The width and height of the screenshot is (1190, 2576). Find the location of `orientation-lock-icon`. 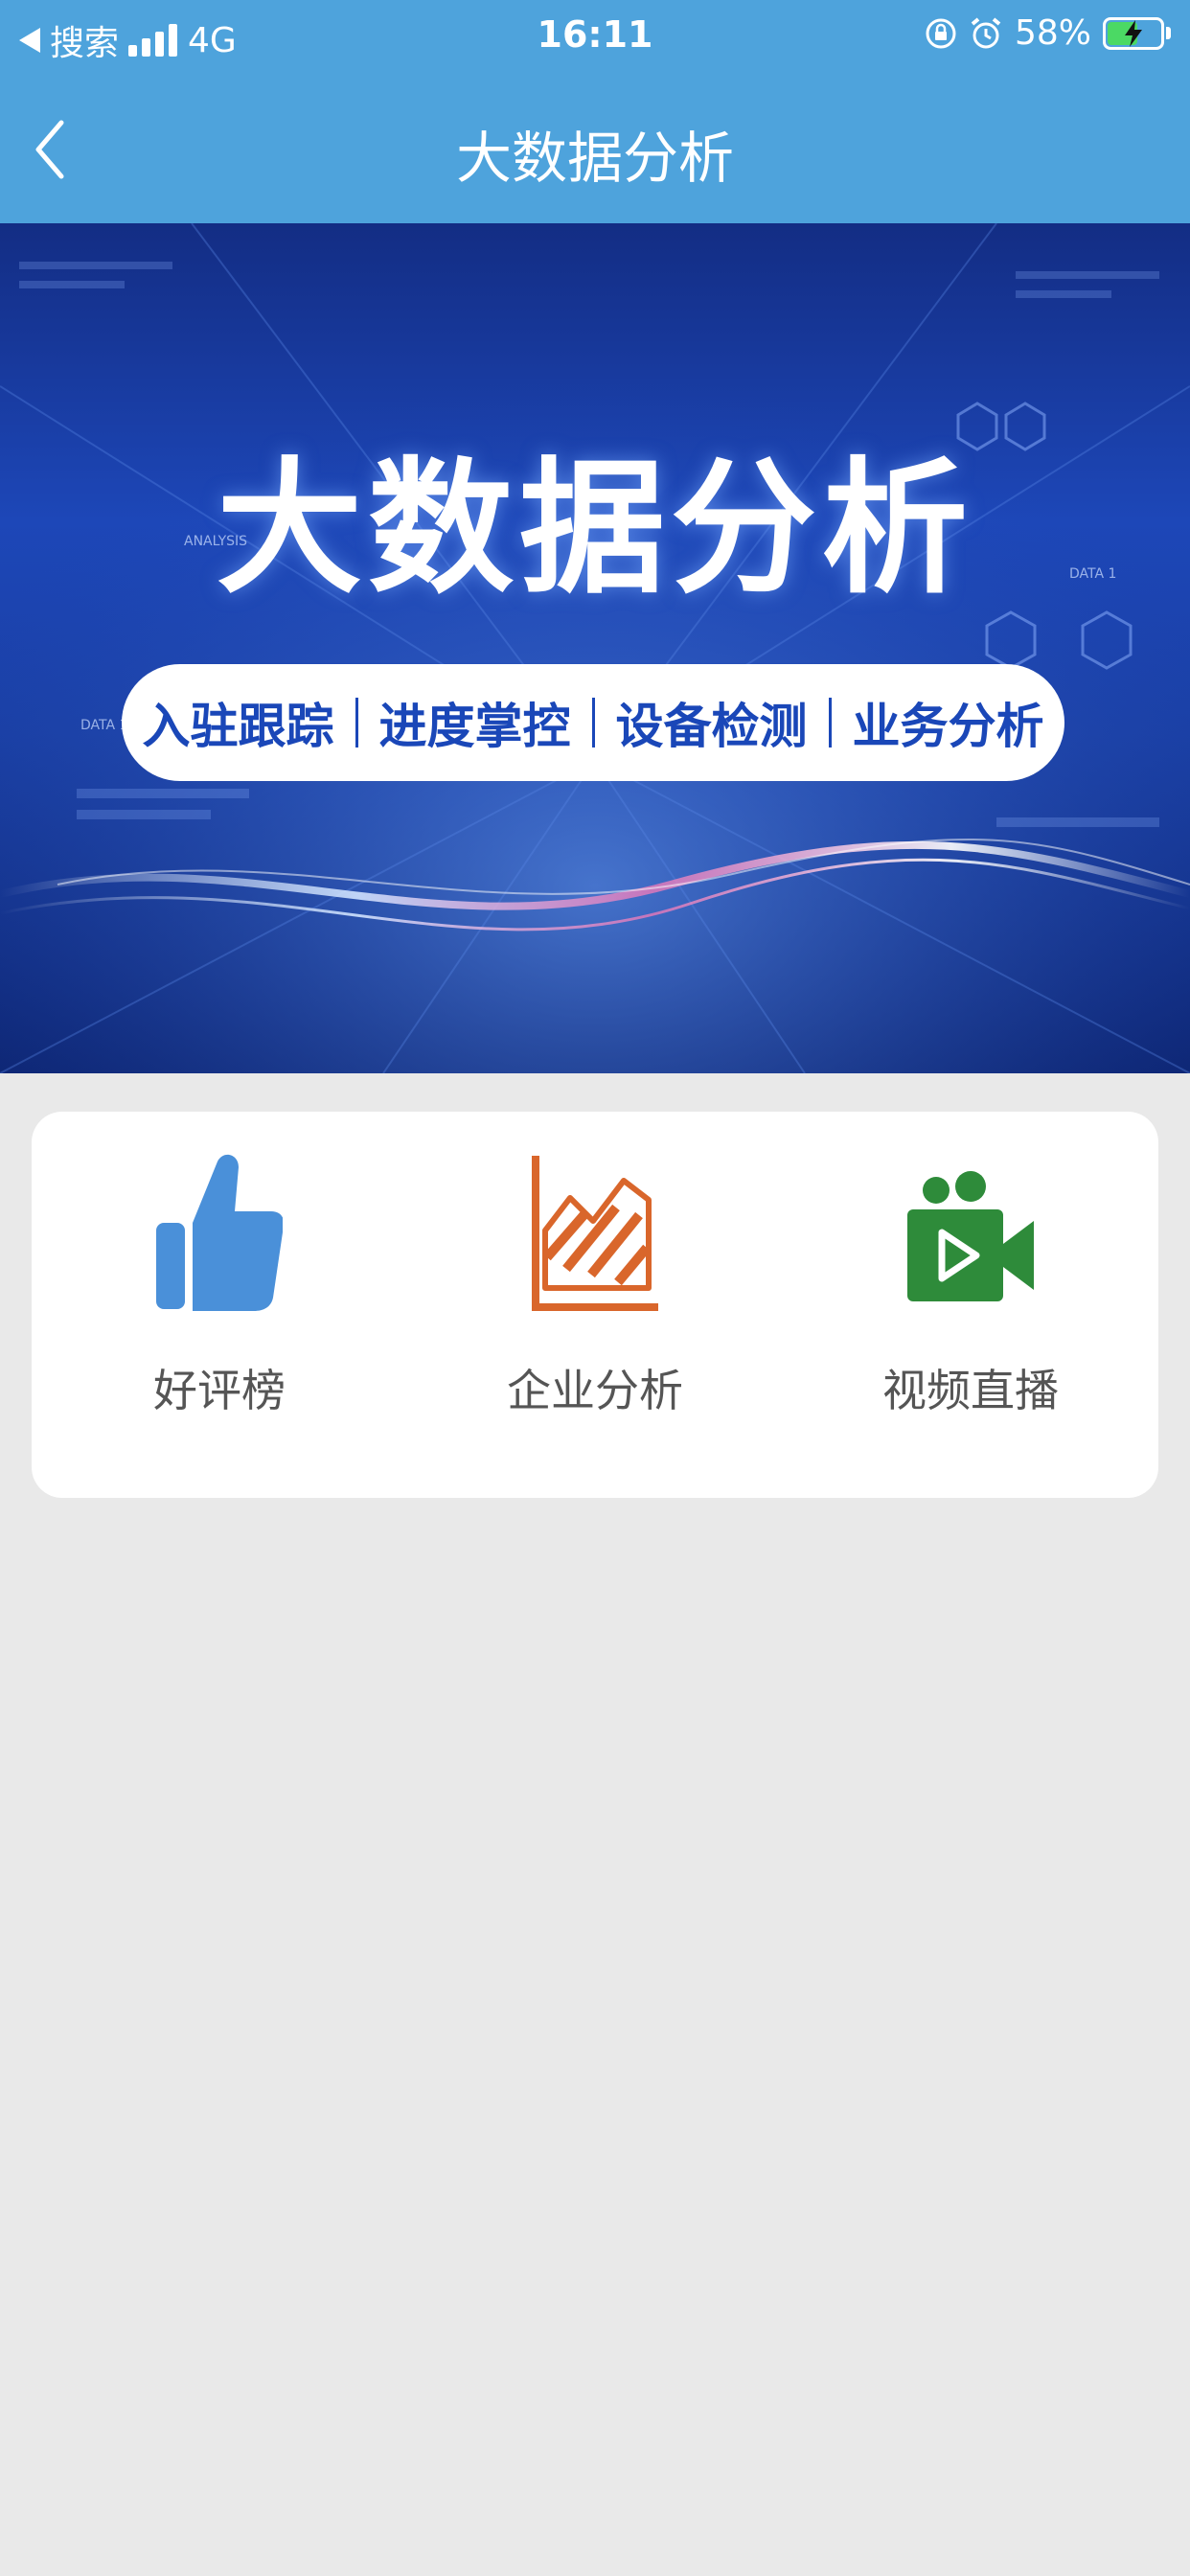

orientation-lock-icon is located at coordinates (941, 33).